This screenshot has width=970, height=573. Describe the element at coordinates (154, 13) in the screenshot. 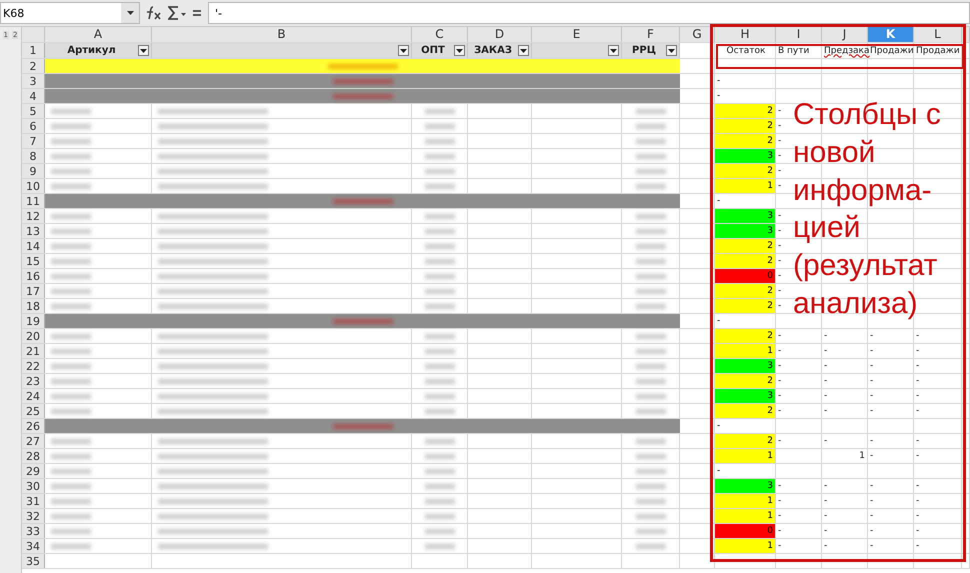

I see `function-wizard-icon` at that location.